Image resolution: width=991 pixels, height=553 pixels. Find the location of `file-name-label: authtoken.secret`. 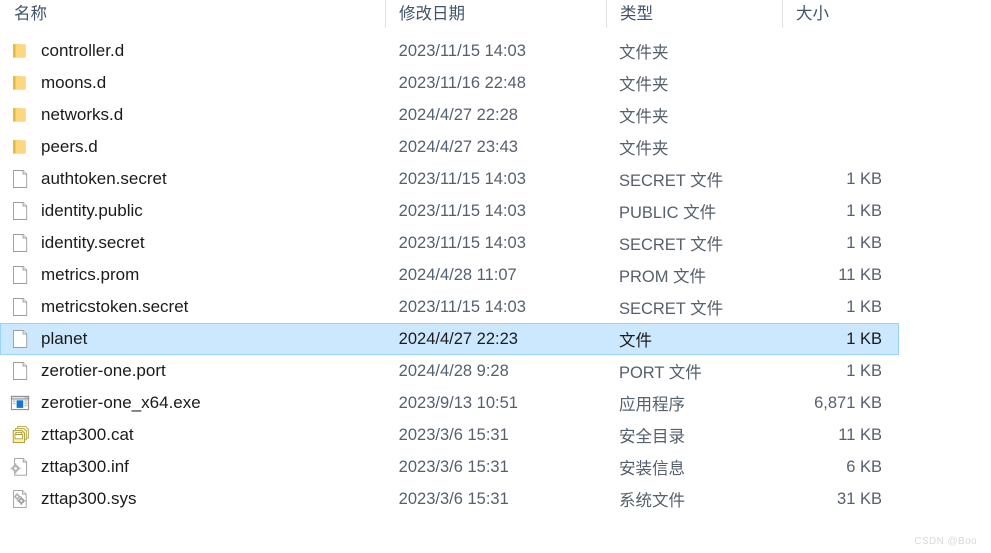

file-name-label: authtoken.secret is located at coordinates (104, 178).